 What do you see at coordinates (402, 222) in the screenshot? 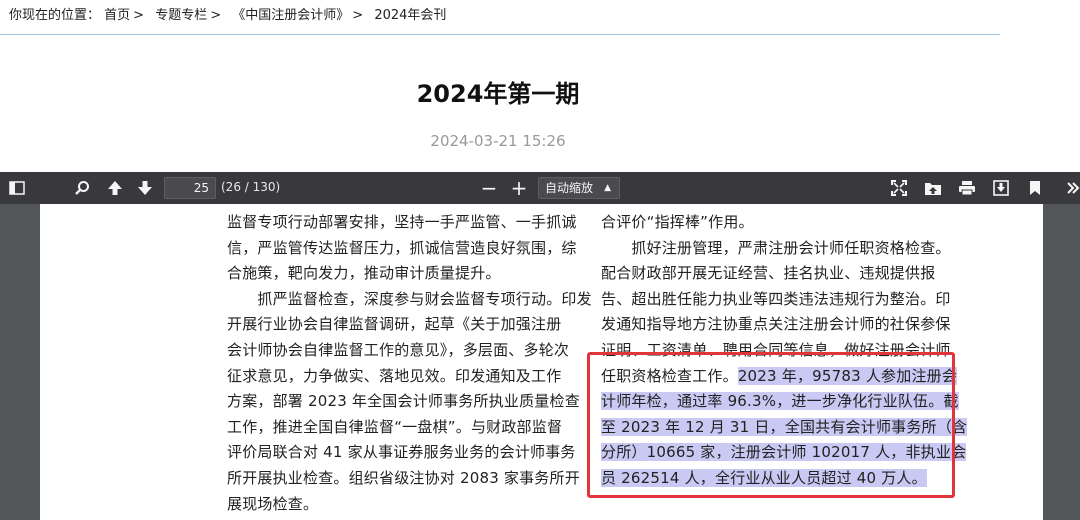
I see `text-line: 监督专项行动部署安排，坚持一手严监管、一手抓诚` at bounding box center [402, 222].